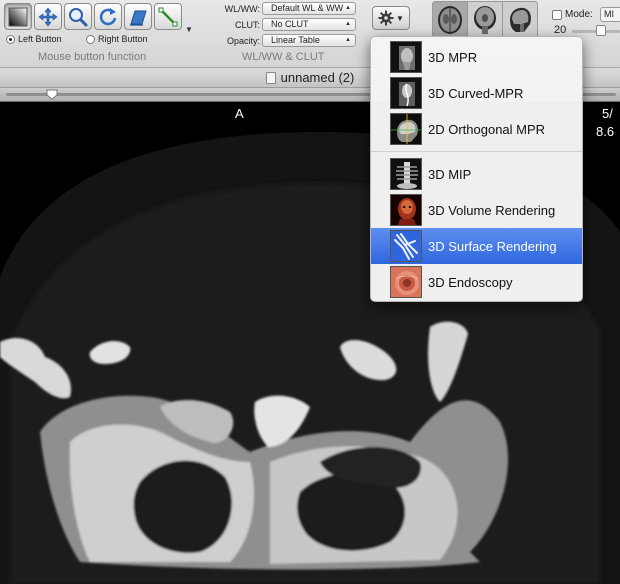 The width and height of the screenshot is (620, 584). I want to click on window-title: unnamed (2), so click(317, 77).